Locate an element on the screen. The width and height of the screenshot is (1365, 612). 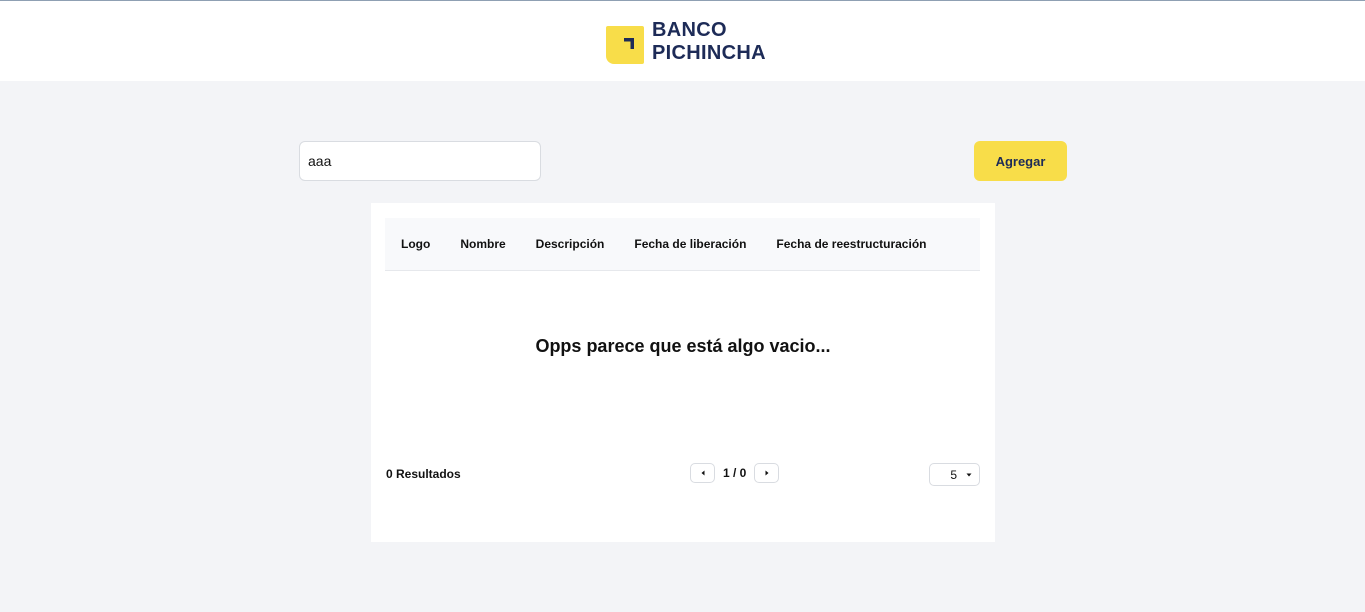
brand-name: BANCO PICHINCHA is located at coordinates (709, 42).